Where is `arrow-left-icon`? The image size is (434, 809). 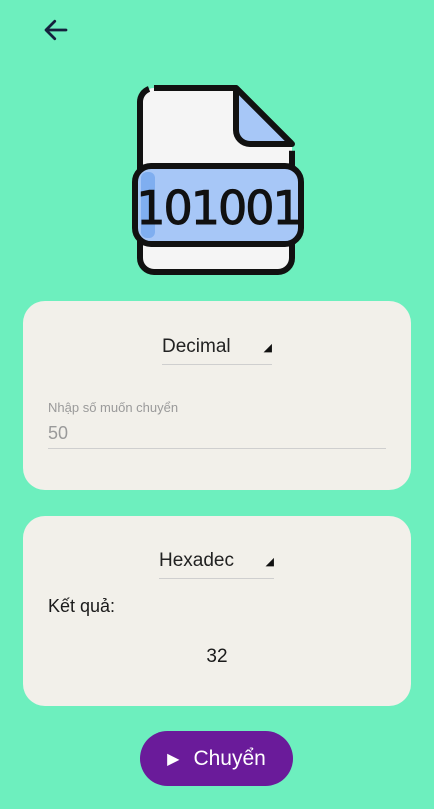
arrow-left-icon is located at coordinates (56, 30).